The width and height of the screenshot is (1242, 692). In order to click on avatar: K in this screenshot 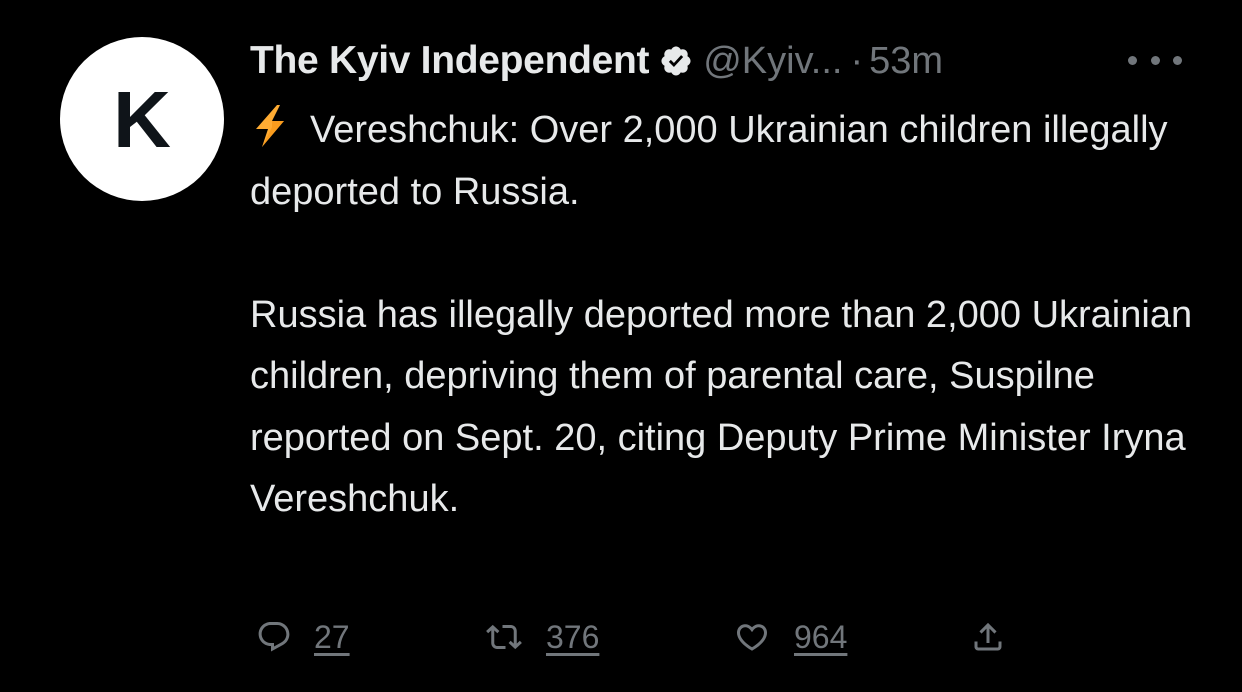, I will do `click(142, 119)`.